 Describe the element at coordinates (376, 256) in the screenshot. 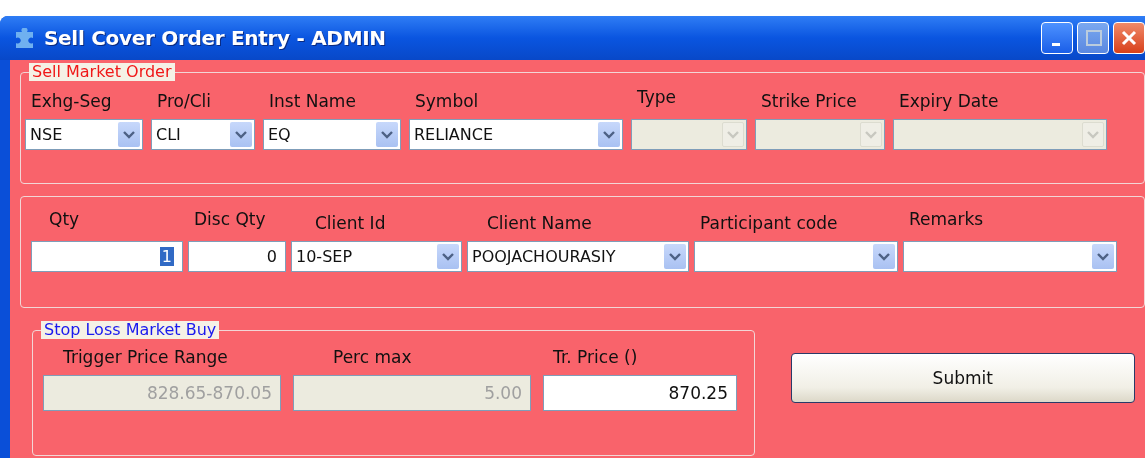

I see `dropdown-field: 10-SEP` at that location.